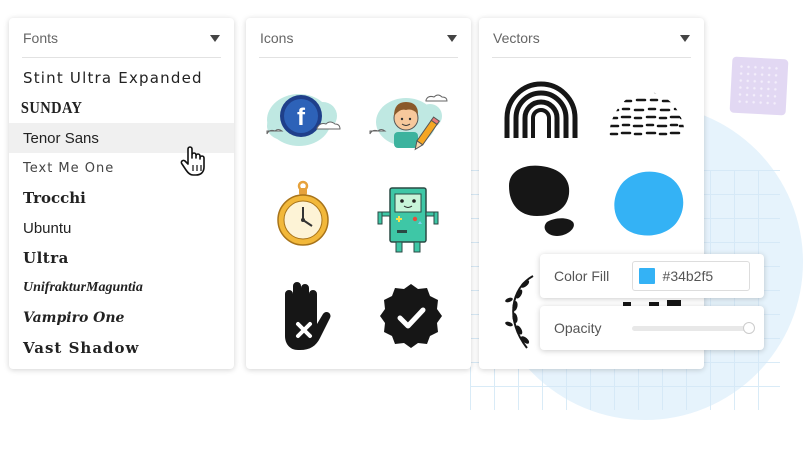 Image resolution: width=808 pixels, height=450 pixels. I want to click on hand-cursor-icon, so click(192, 161).